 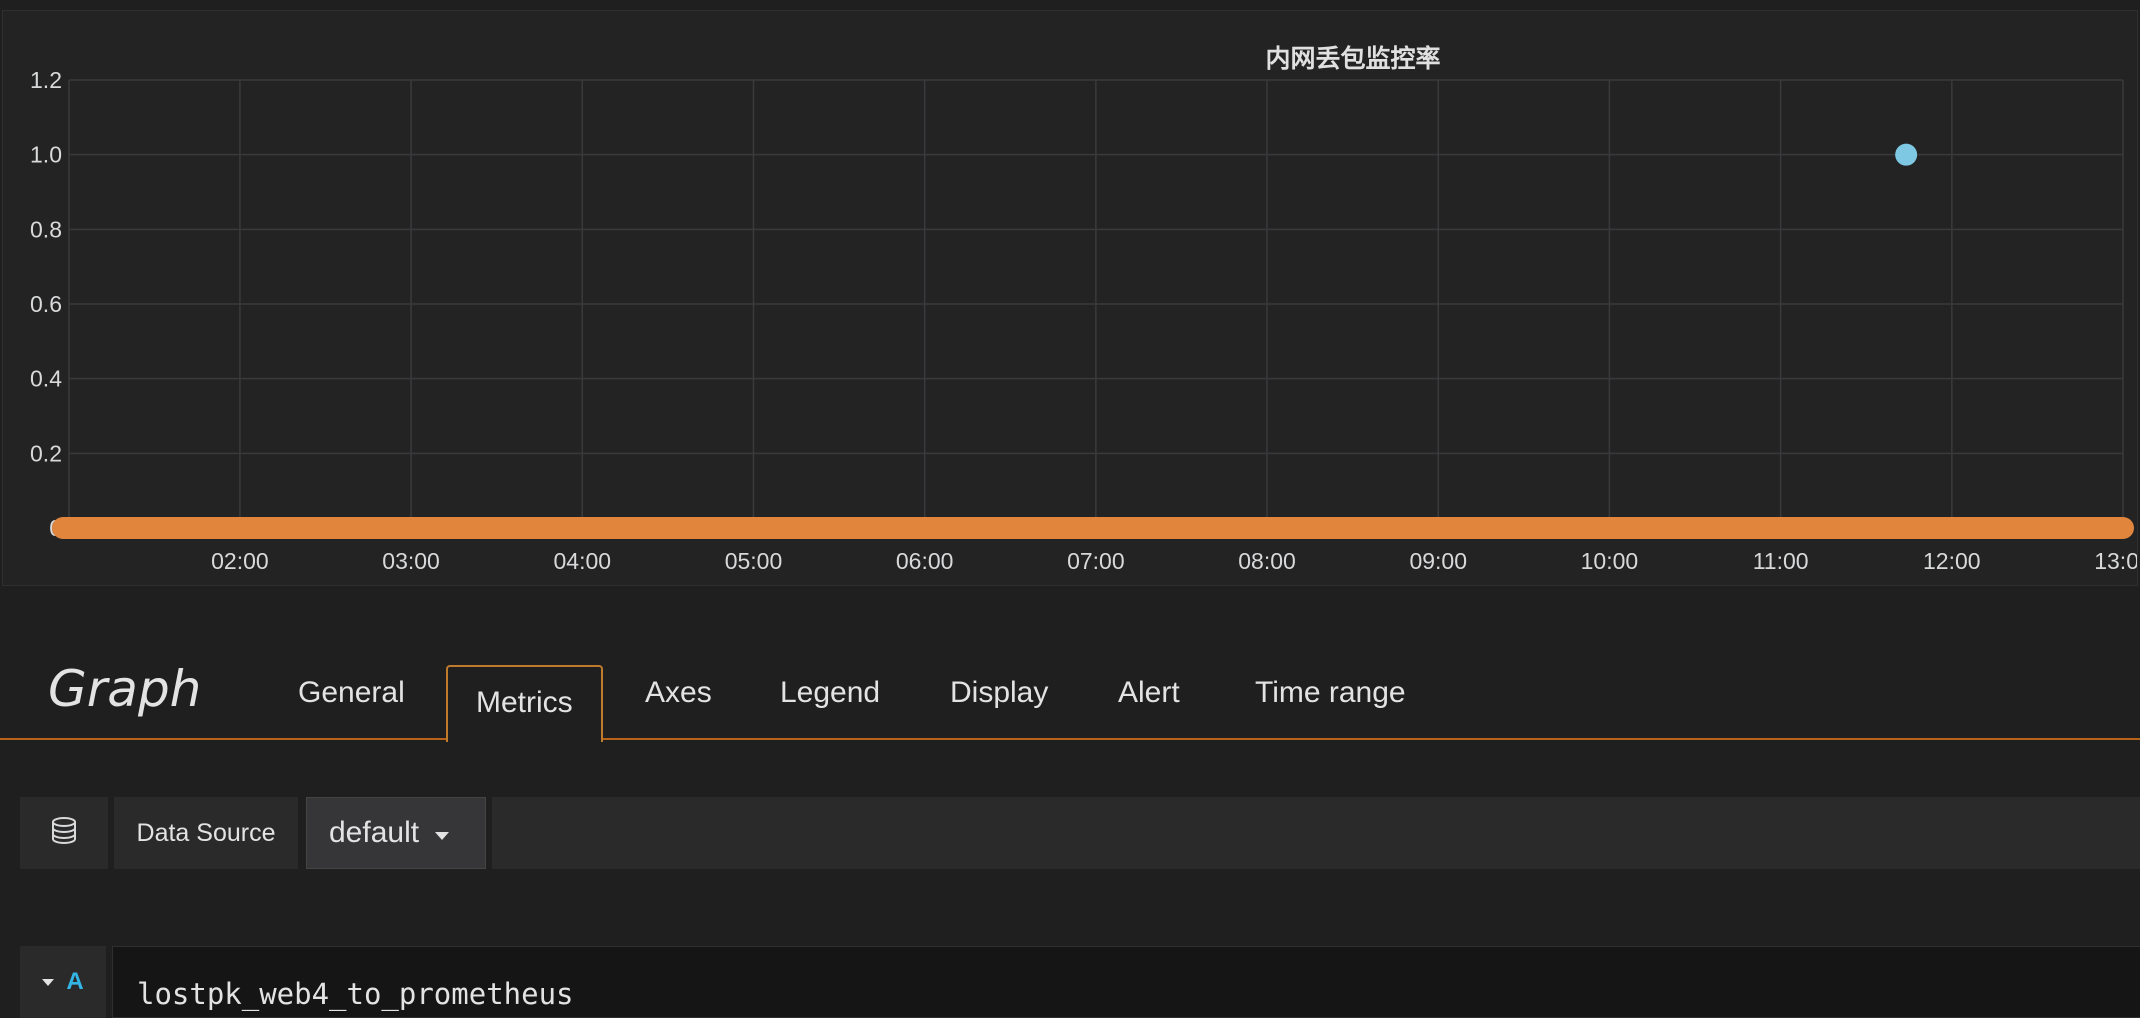 What do you see at coordinates (1126, 982) in the screenshot?
I see `query-expression-input: lostpk_web4_to_prometheus` at bounding box center [1126, 982].